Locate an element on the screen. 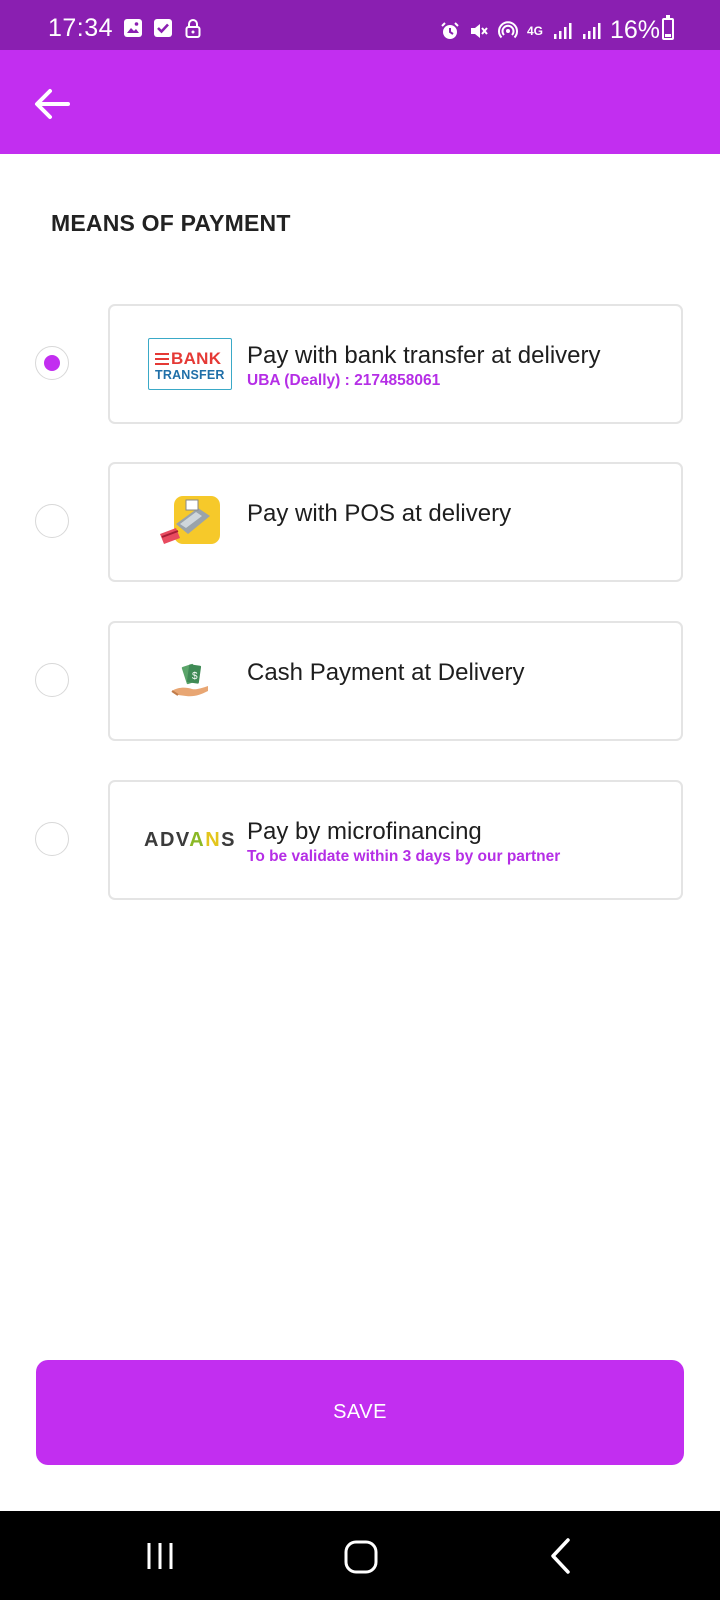 This screenshot has height=1600, width=720. recents-icon is located at coordinates (160, 1556).